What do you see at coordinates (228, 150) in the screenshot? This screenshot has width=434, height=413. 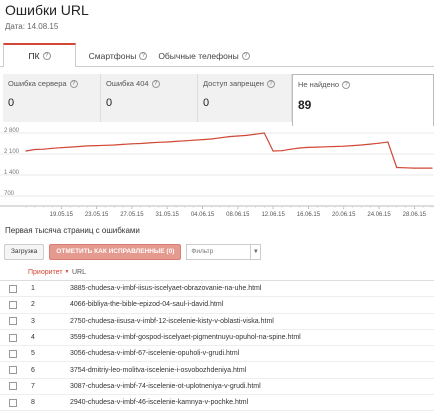 I see `series-line` at bounding box center [228, 150].